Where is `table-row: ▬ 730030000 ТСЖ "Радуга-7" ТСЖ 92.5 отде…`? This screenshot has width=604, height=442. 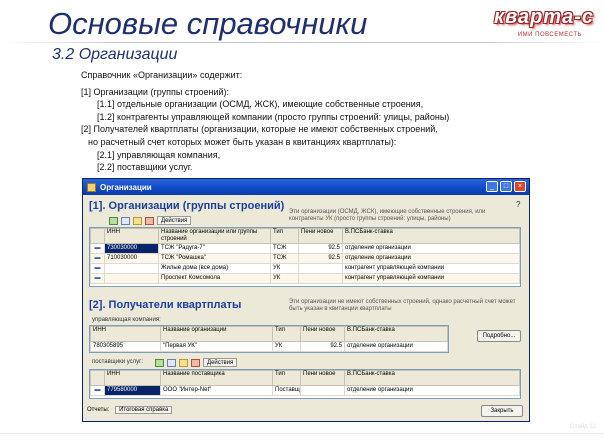
table-row: ▬ 730030000 ТСЖ "Радуга-7" ТСЖ 92.5 отде… is located at coordinates (305, 248).